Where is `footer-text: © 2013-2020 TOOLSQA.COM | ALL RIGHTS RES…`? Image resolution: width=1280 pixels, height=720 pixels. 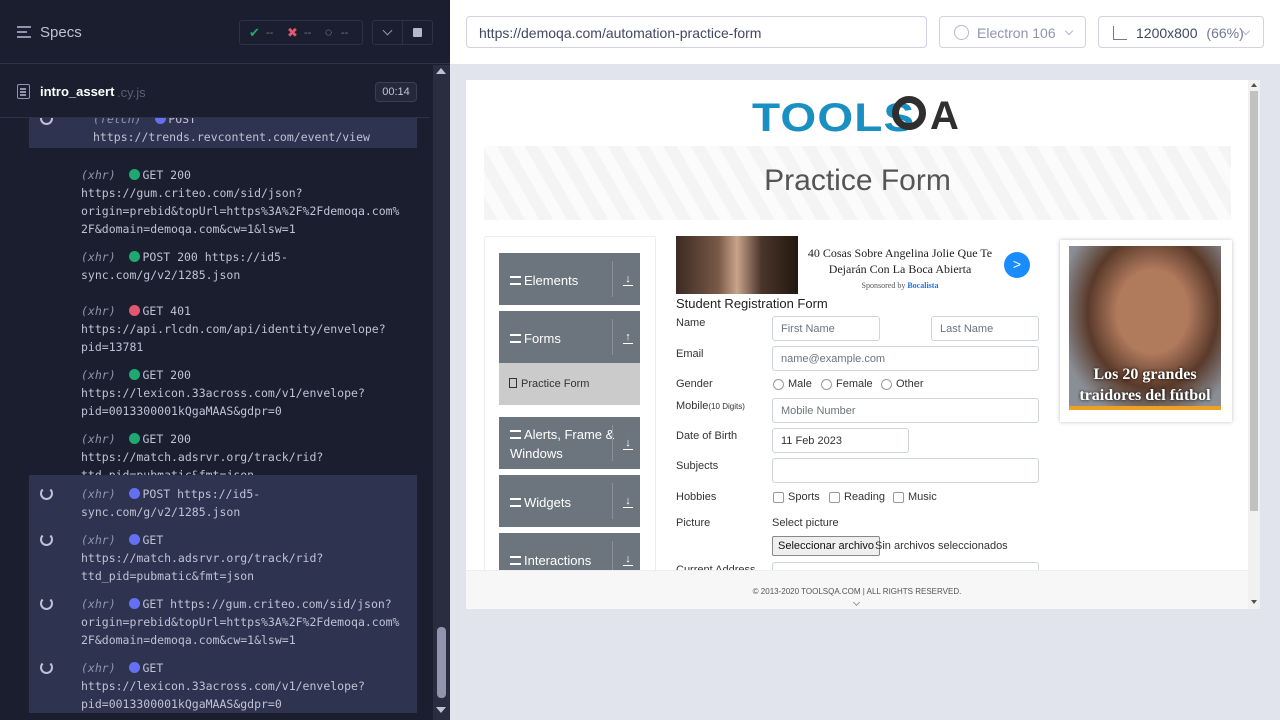 footer-text: © 2013-2020 TOOLSQA.COM | ALL RIGHTS RES… is located at coordinates (857, 591).